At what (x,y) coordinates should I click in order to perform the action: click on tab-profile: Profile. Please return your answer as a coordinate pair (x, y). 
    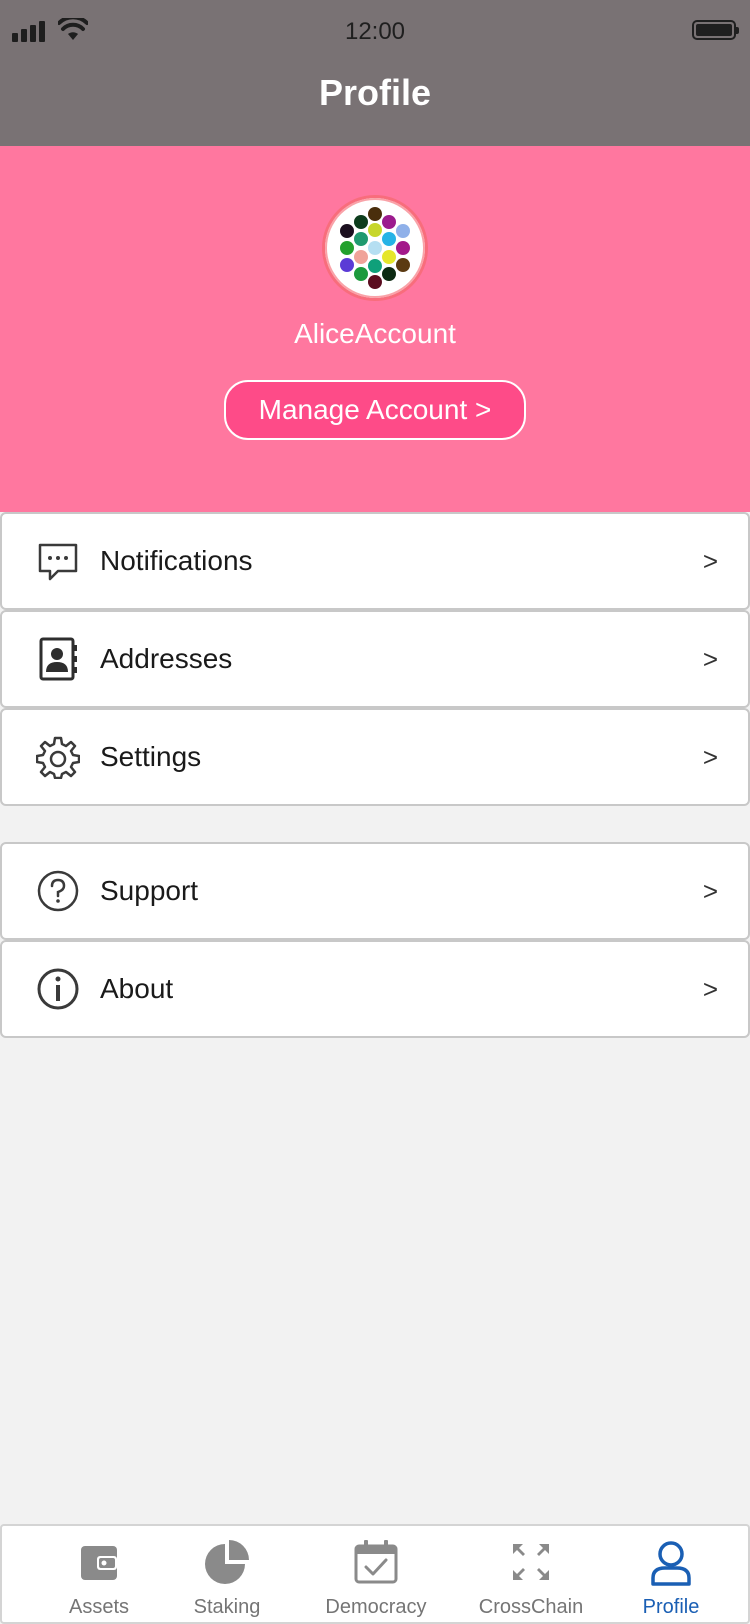
    Looking at the image, I should click on (671, 1574).